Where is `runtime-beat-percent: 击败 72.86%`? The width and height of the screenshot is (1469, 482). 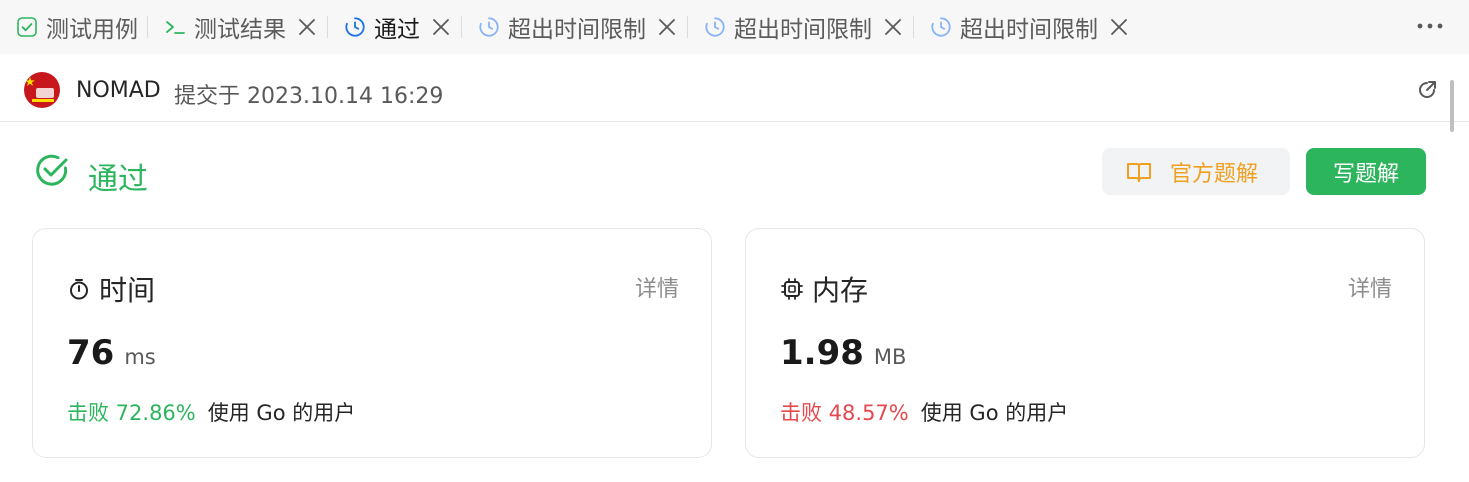
runtime-beat-percent: 击败 72.86% is located at coordinates (131, 413).